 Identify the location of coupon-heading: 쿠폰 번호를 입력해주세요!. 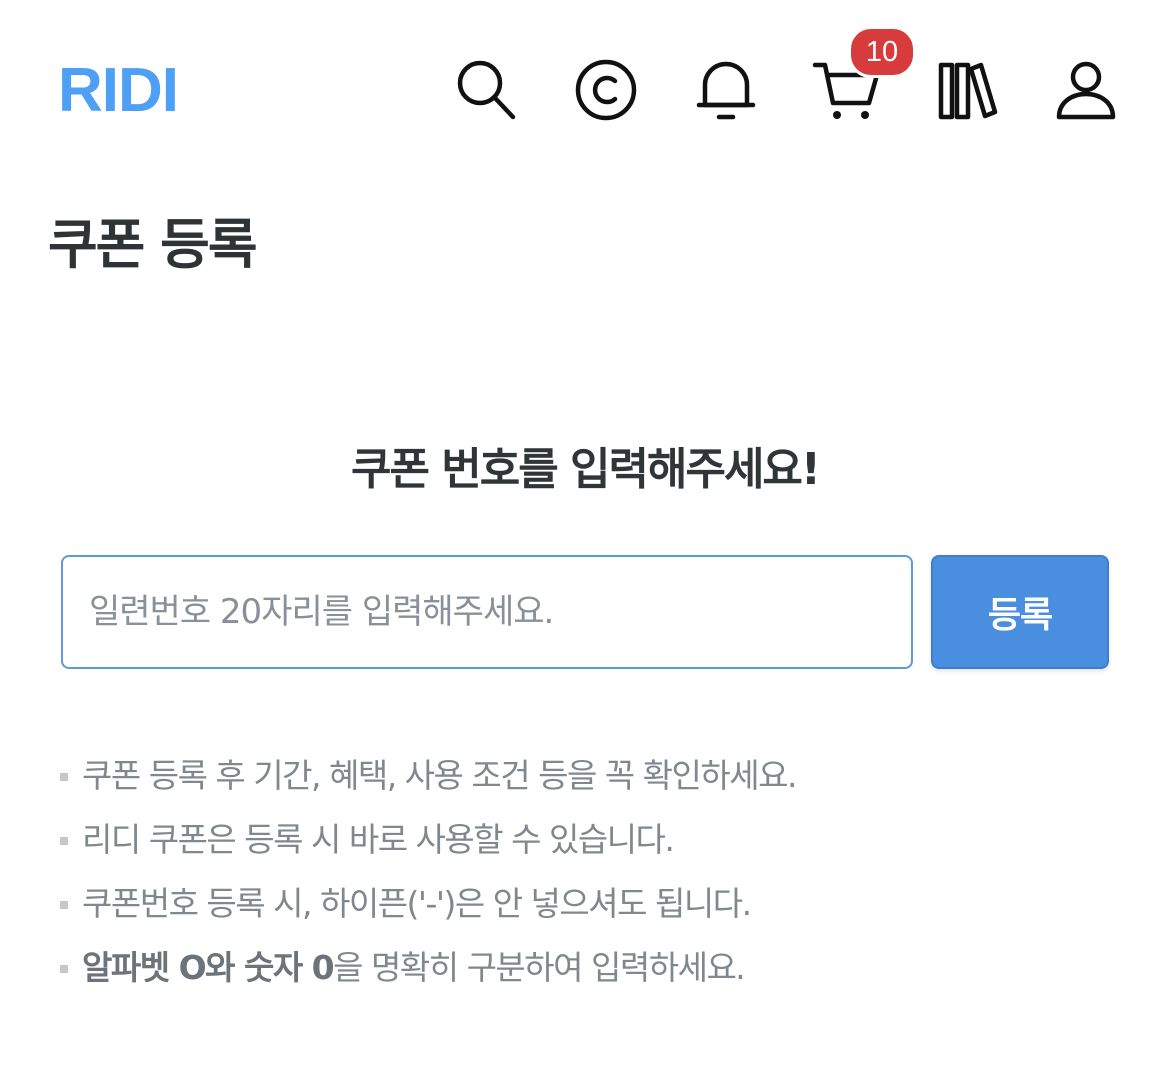
(586, 469).